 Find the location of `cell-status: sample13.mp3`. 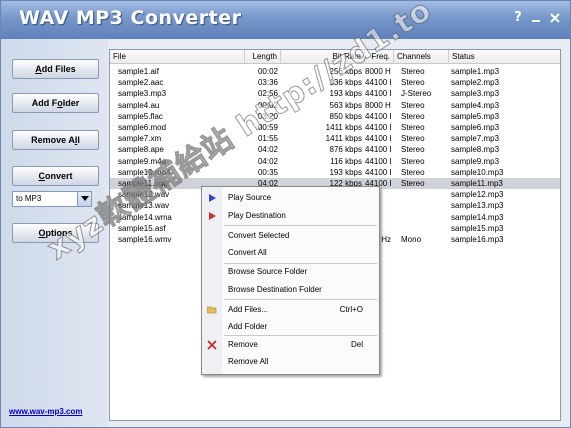

cell-status: sample13.mp3 is located at coordinates (477, 206).